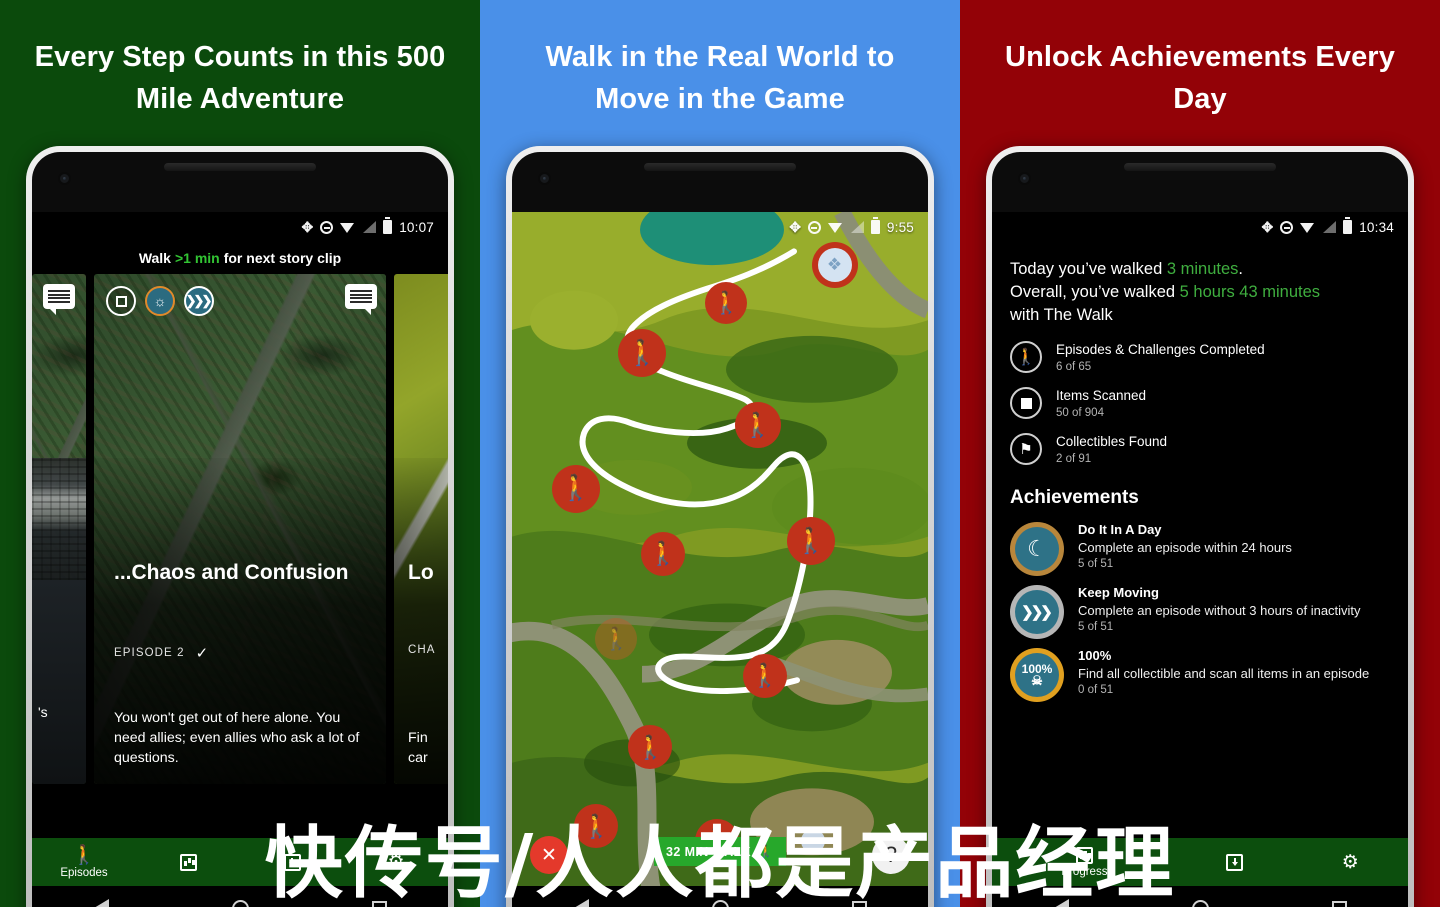 This screenshot has width=1440, height=907. I want to click on bar-chart-icon, so click(188, 862).